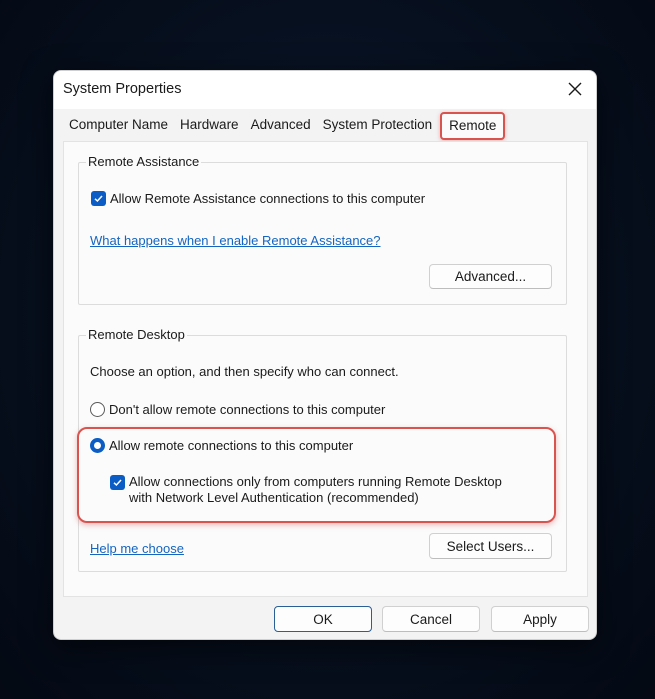 This screenshot has width=655, height=699. I want to click on ok-button: OK, so click(323, 619).